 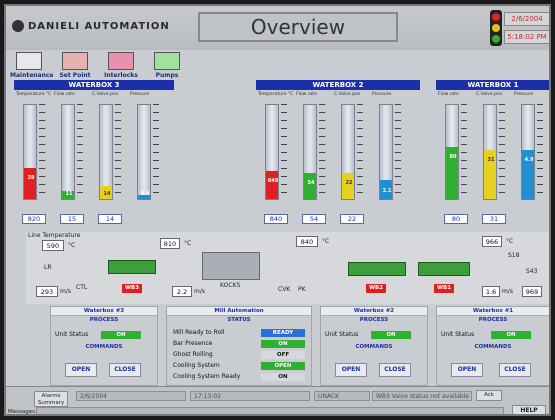 I want to click on gauge-tube: 22, so click(x=348, y=152).